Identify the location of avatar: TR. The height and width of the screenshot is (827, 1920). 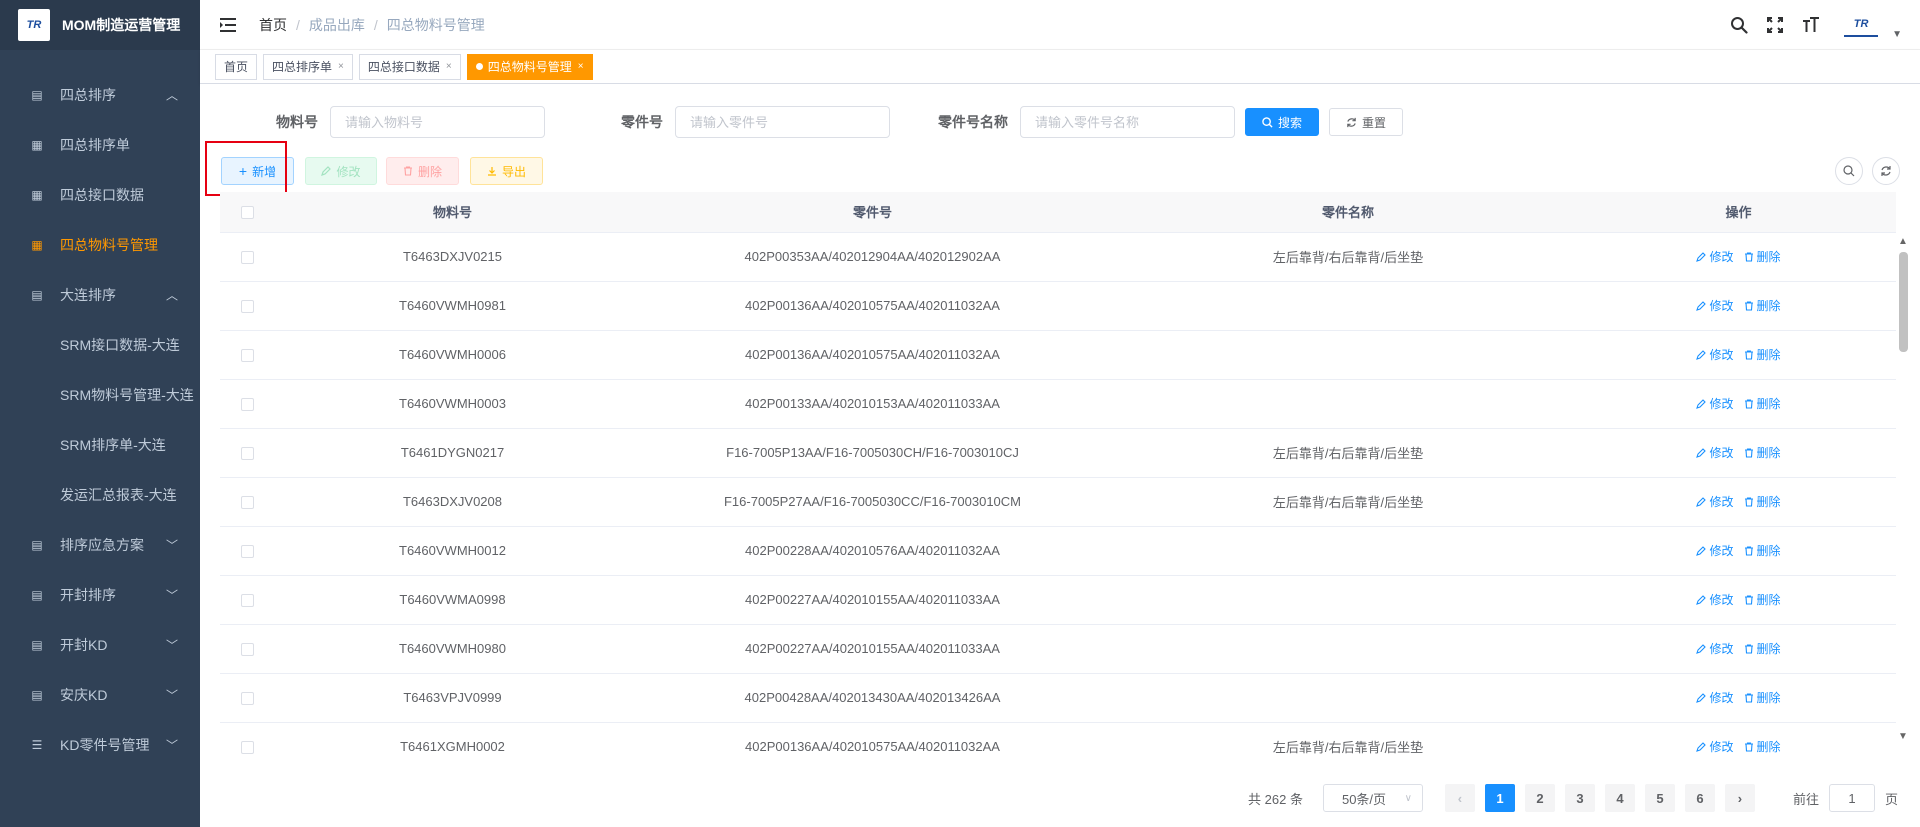
(1861, 25).